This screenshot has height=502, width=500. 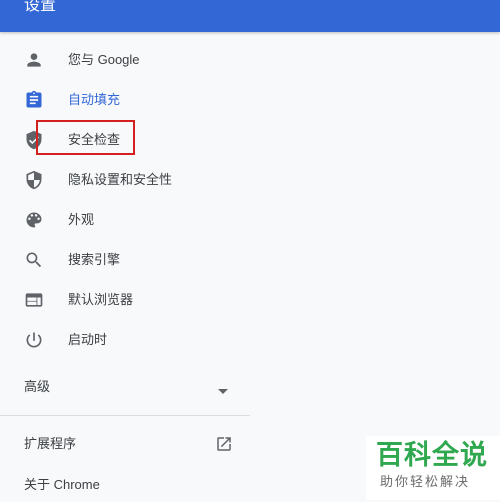 What do you see at coordinates (125, 260) in the screenshot?
I see `sidebar-item-search-engine: 搜索引擎` at bounding box center [125, 260].